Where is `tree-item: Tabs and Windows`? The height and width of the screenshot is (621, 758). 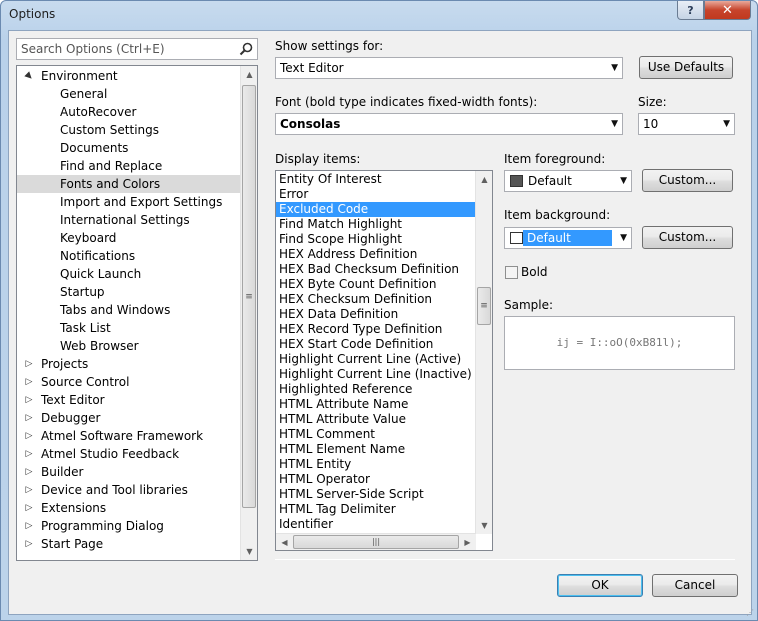 tree-item: Tabs and Windows is located at coordinates (129, 310).